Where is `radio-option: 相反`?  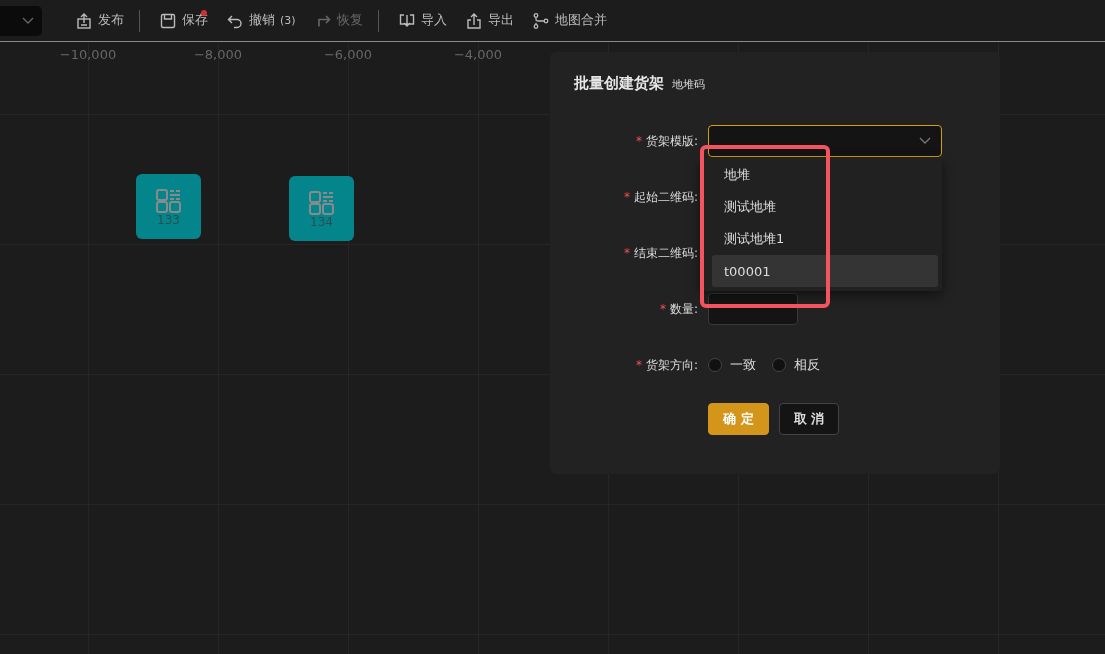
radio-option: 相反 is located at coordinates (796, 365).